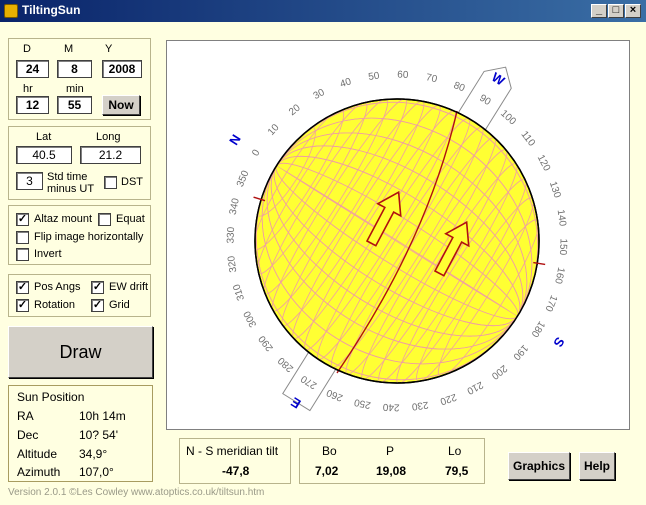 The image size is (646, 505). I want to click on rotation-label: Rotation, so click(54, 305).